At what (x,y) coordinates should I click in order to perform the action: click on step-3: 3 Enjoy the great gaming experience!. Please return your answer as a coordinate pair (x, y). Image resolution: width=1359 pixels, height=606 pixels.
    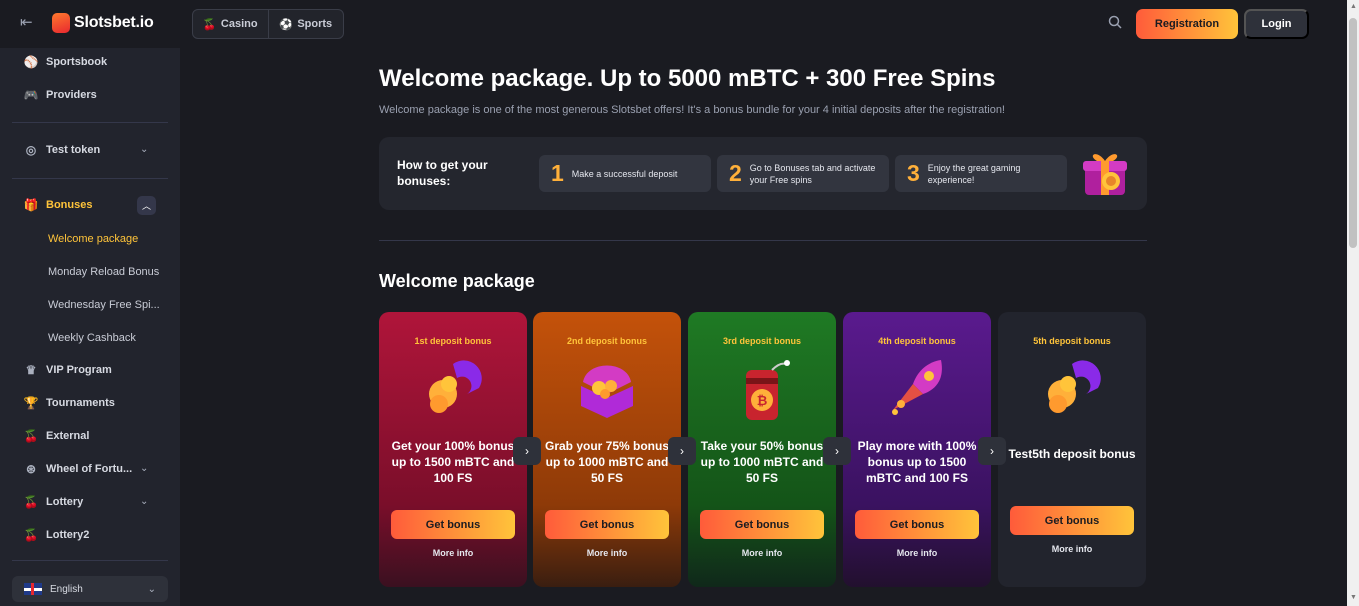
    Looking at the image, I should click on (981, 173).